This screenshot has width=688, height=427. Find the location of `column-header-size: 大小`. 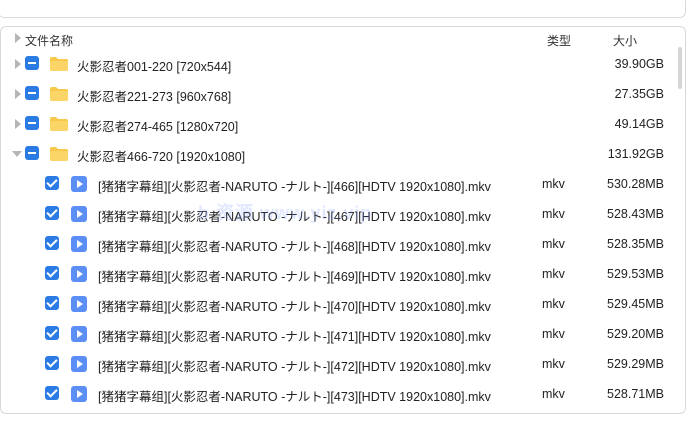

column-header-size: 大小 is located at coordinates (625, 40).